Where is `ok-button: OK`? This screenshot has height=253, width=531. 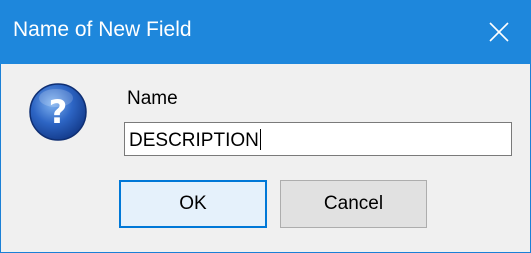
ok-button: OK is located at coordinates (193, 204).